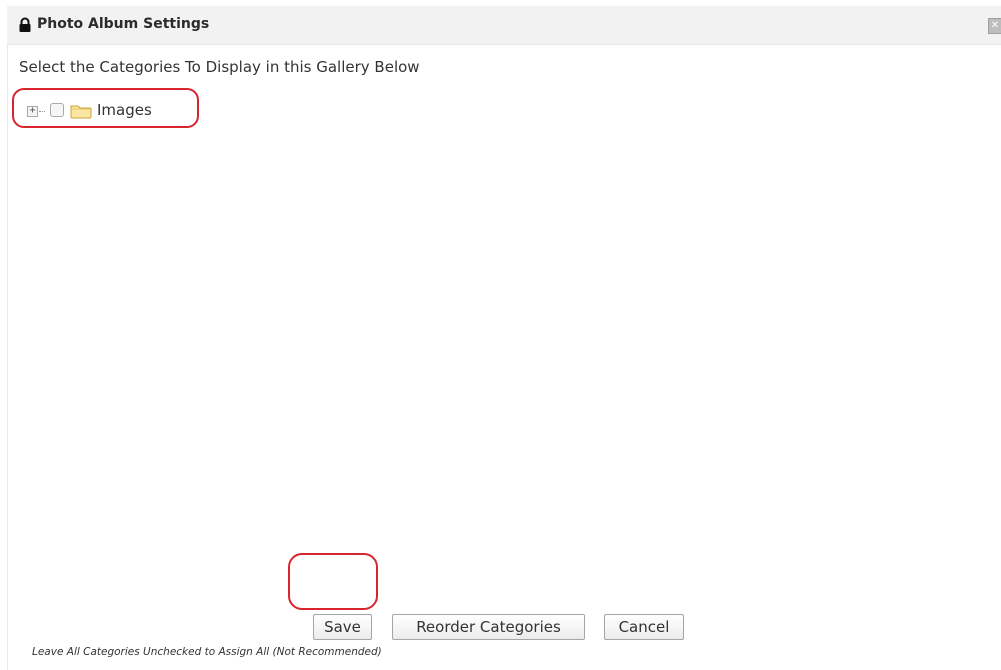  I want to click on reorder-categories-button: Reorder Categories, so click(488, 627).